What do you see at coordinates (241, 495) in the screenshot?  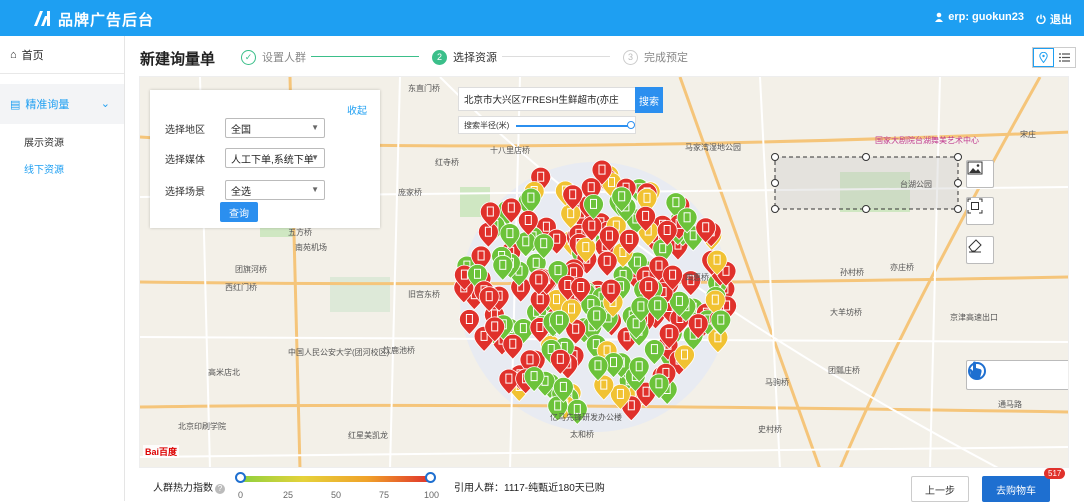 I see `heat-tick: 0` at bounding box center [241, 495].